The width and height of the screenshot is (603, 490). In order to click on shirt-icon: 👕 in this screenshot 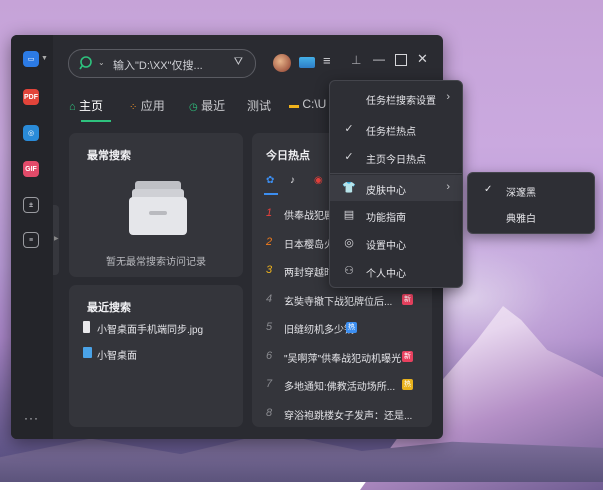, I will do `click(349, 188)`.